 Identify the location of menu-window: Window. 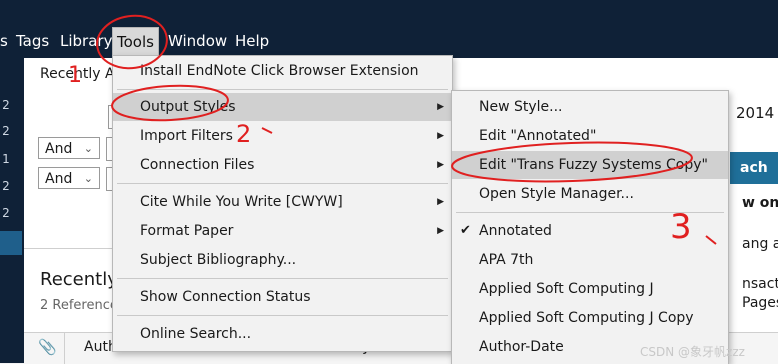
(197, 41).